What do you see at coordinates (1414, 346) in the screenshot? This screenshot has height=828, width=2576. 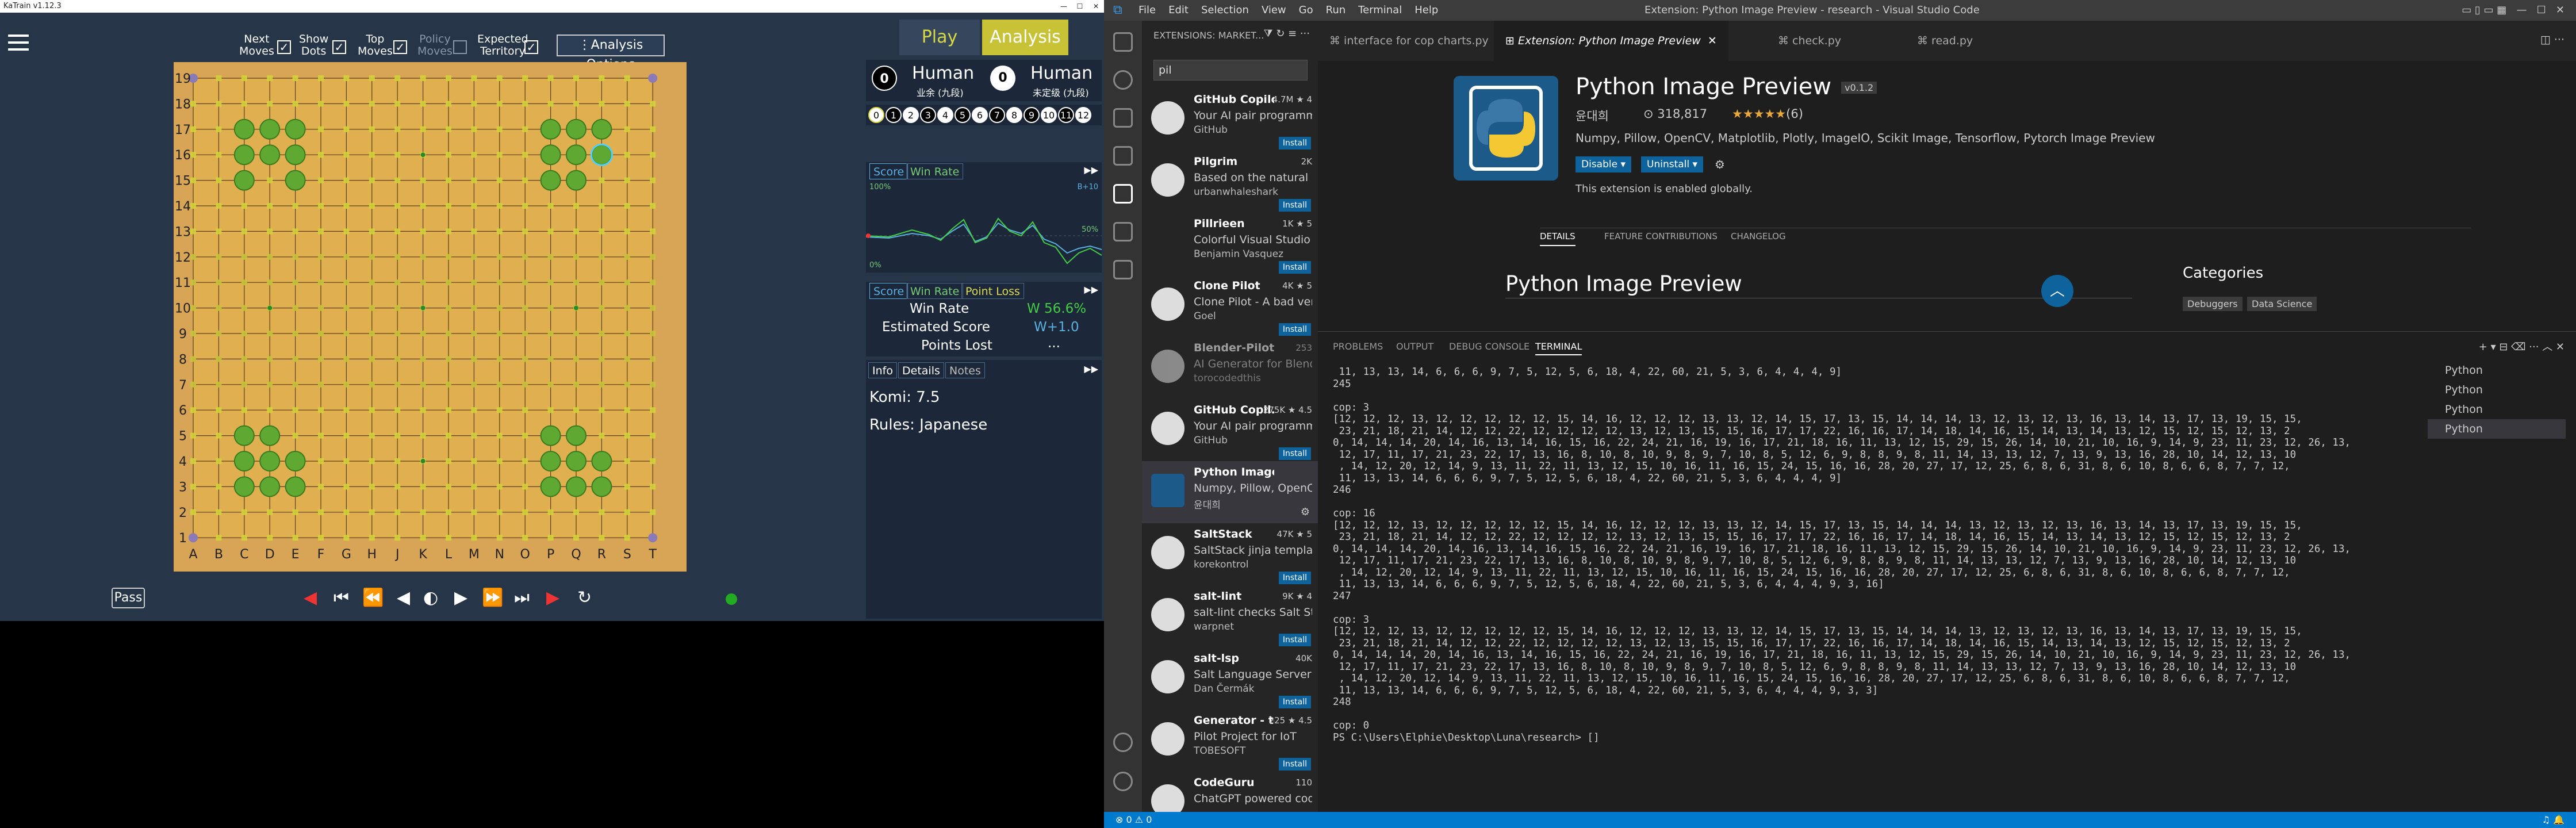 I see `panel-tab-output: OUTPUT` at bounding box center [1414, 346].